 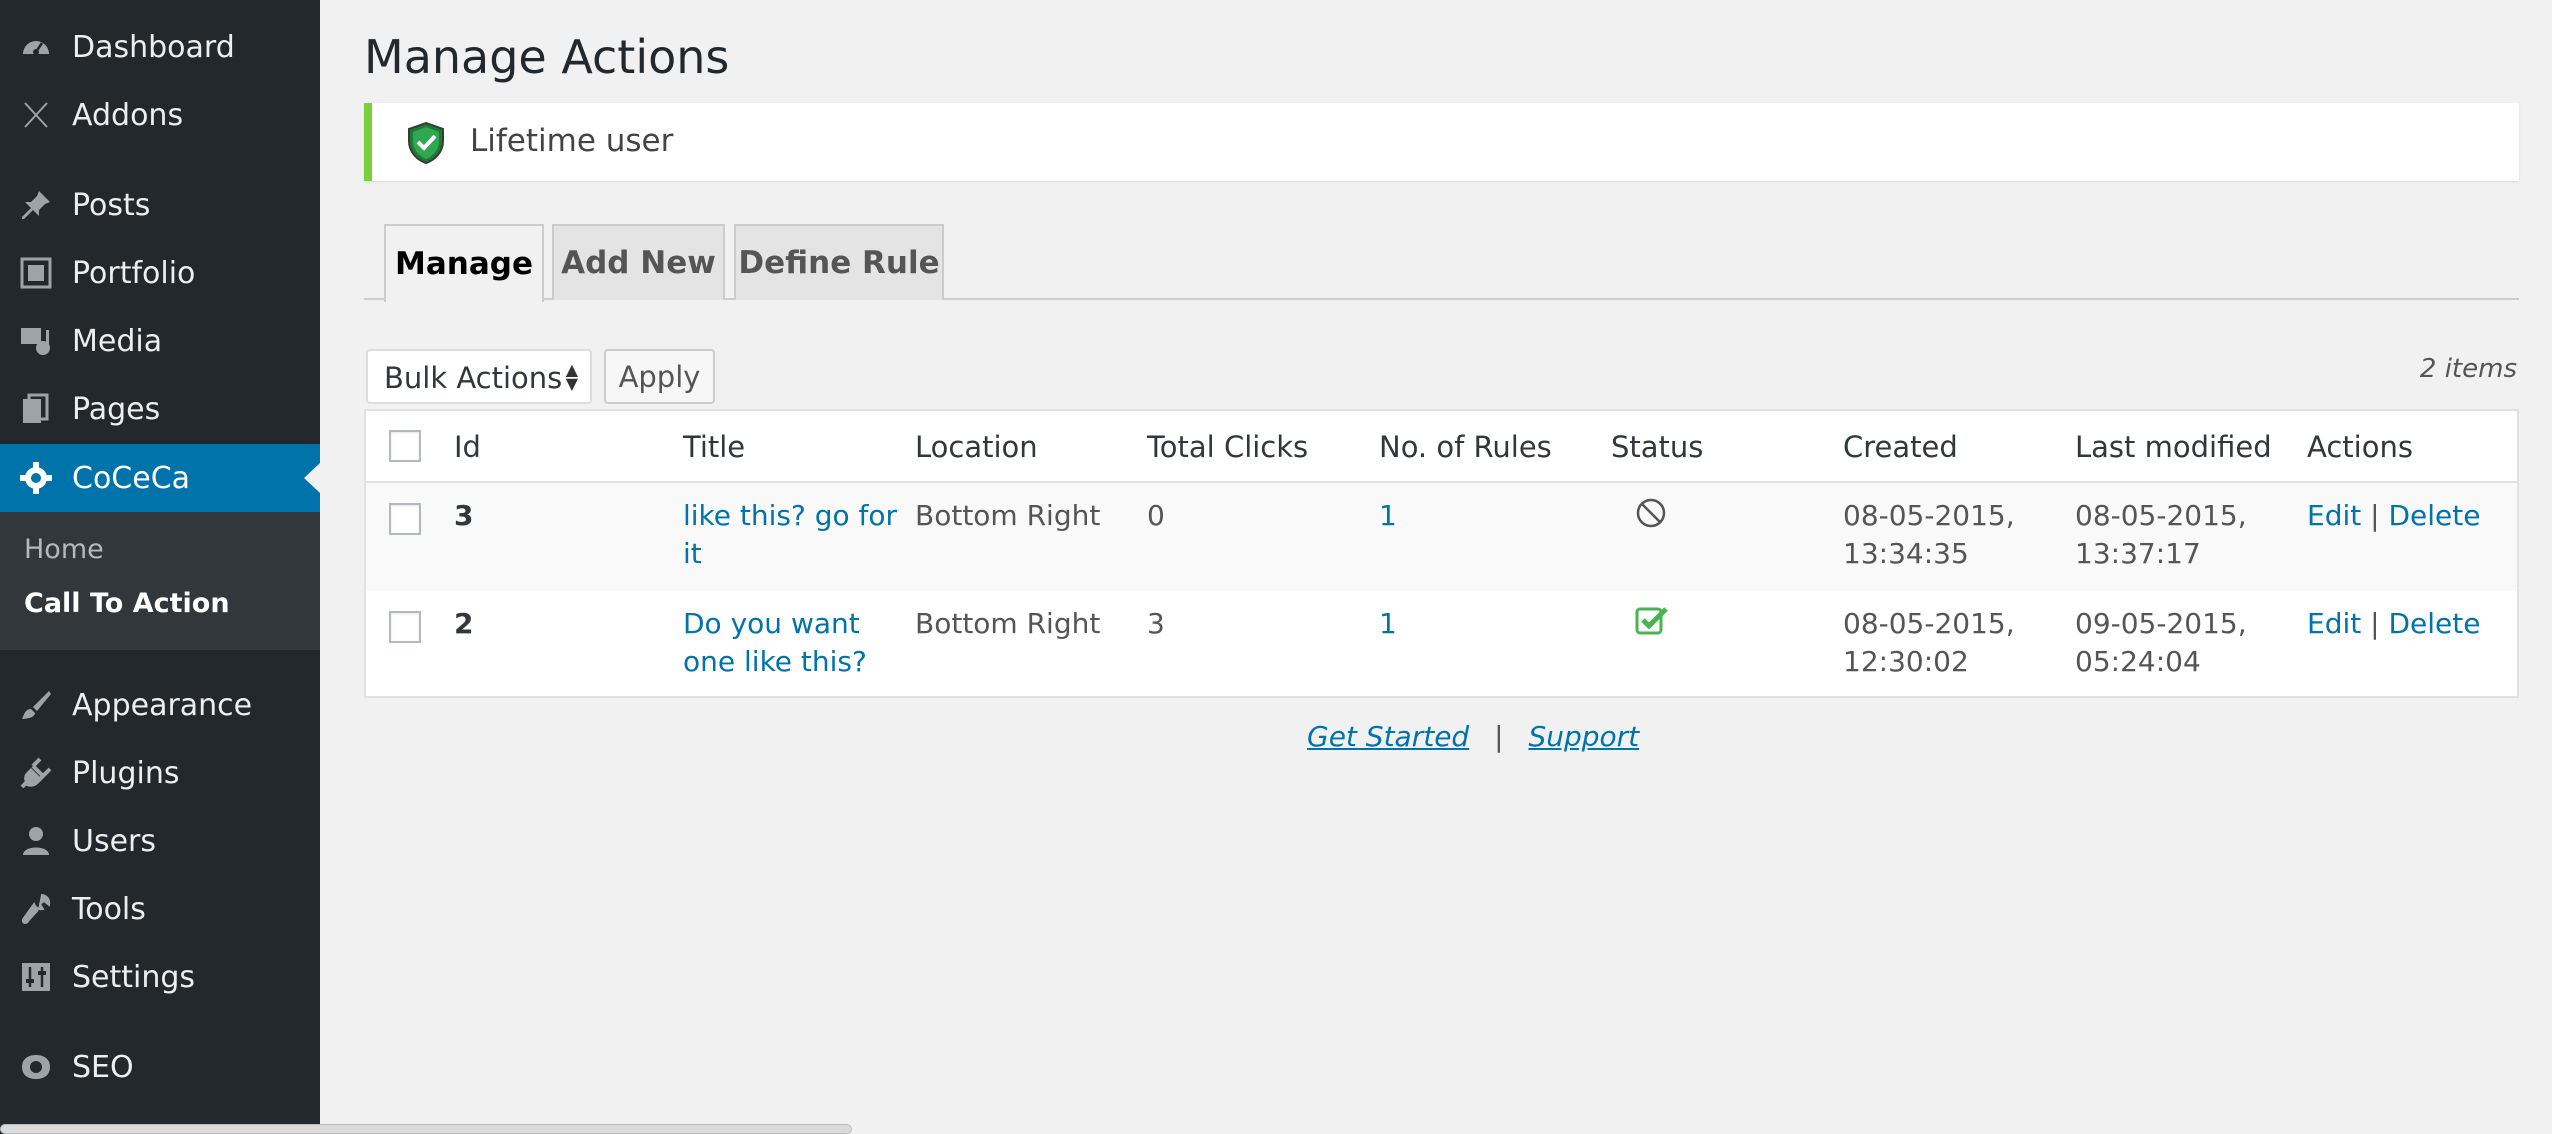 What do you see at coordinates (775, 661) in the screenshot?
I see `row-title-line: one like this?` at bounding box center [775, 661].